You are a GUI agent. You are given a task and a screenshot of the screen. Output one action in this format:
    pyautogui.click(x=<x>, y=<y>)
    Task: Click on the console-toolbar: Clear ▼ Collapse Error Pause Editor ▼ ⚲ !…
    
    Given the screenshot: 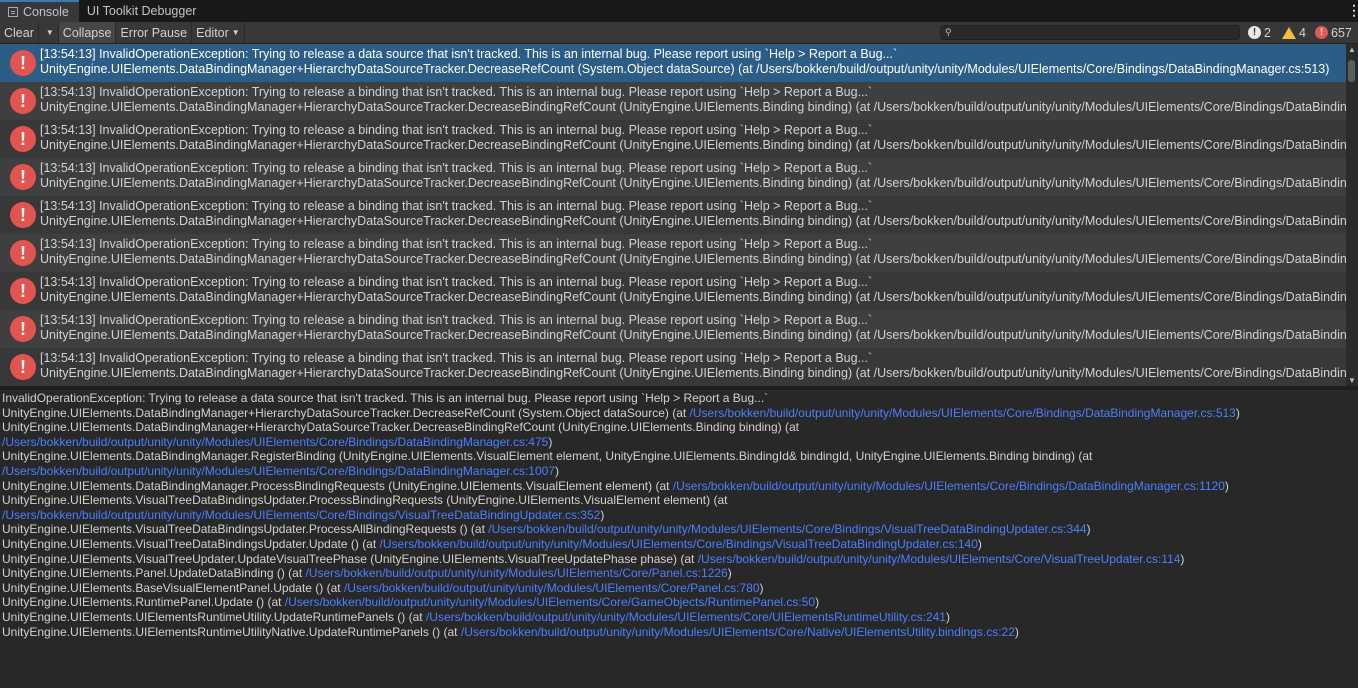 What is the action you would take?
    pyautogui.click(x=679, y=33)
    